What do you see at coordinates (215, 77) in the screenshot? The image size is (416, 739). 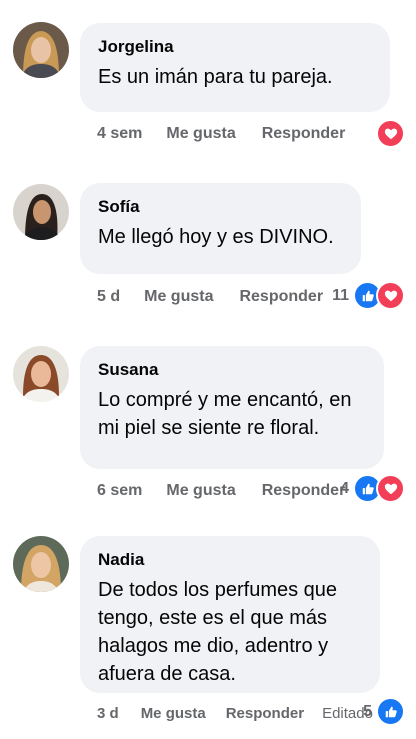 I see `comment-text: Es un imán para tu pareja.` at bounding box center [215, 77].